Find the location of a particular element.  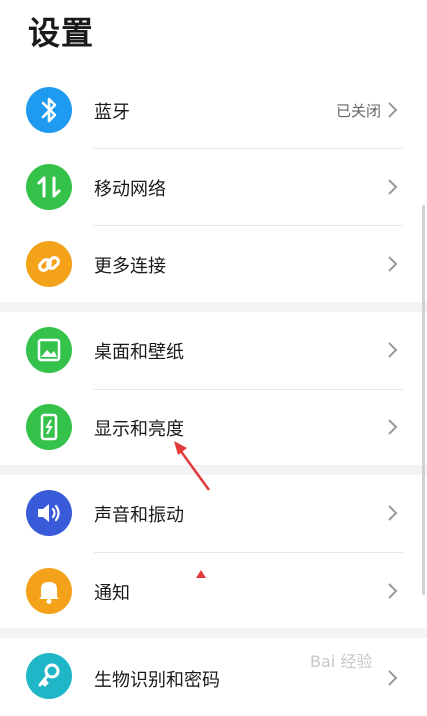

phone-brightness-icon is located at coordinates (49, 427).